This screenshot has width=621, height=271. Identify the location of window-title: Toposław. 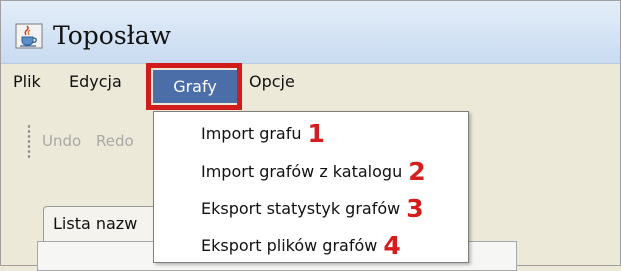
(112, 35).